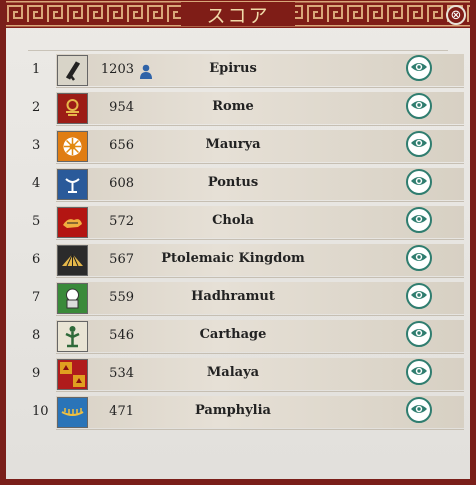 Image resolution: width=476 pixels, height=485 pixels. Describe the element at coordinates (36, 69) in the screenshot. I see `rank-number: 1` at that location.